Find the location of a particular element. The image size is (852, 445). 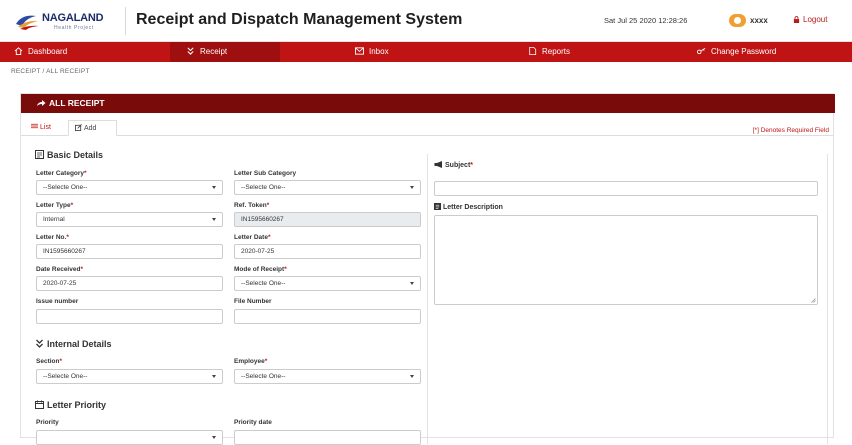

tab-add-label: Add is located at coordinates (90, 128).